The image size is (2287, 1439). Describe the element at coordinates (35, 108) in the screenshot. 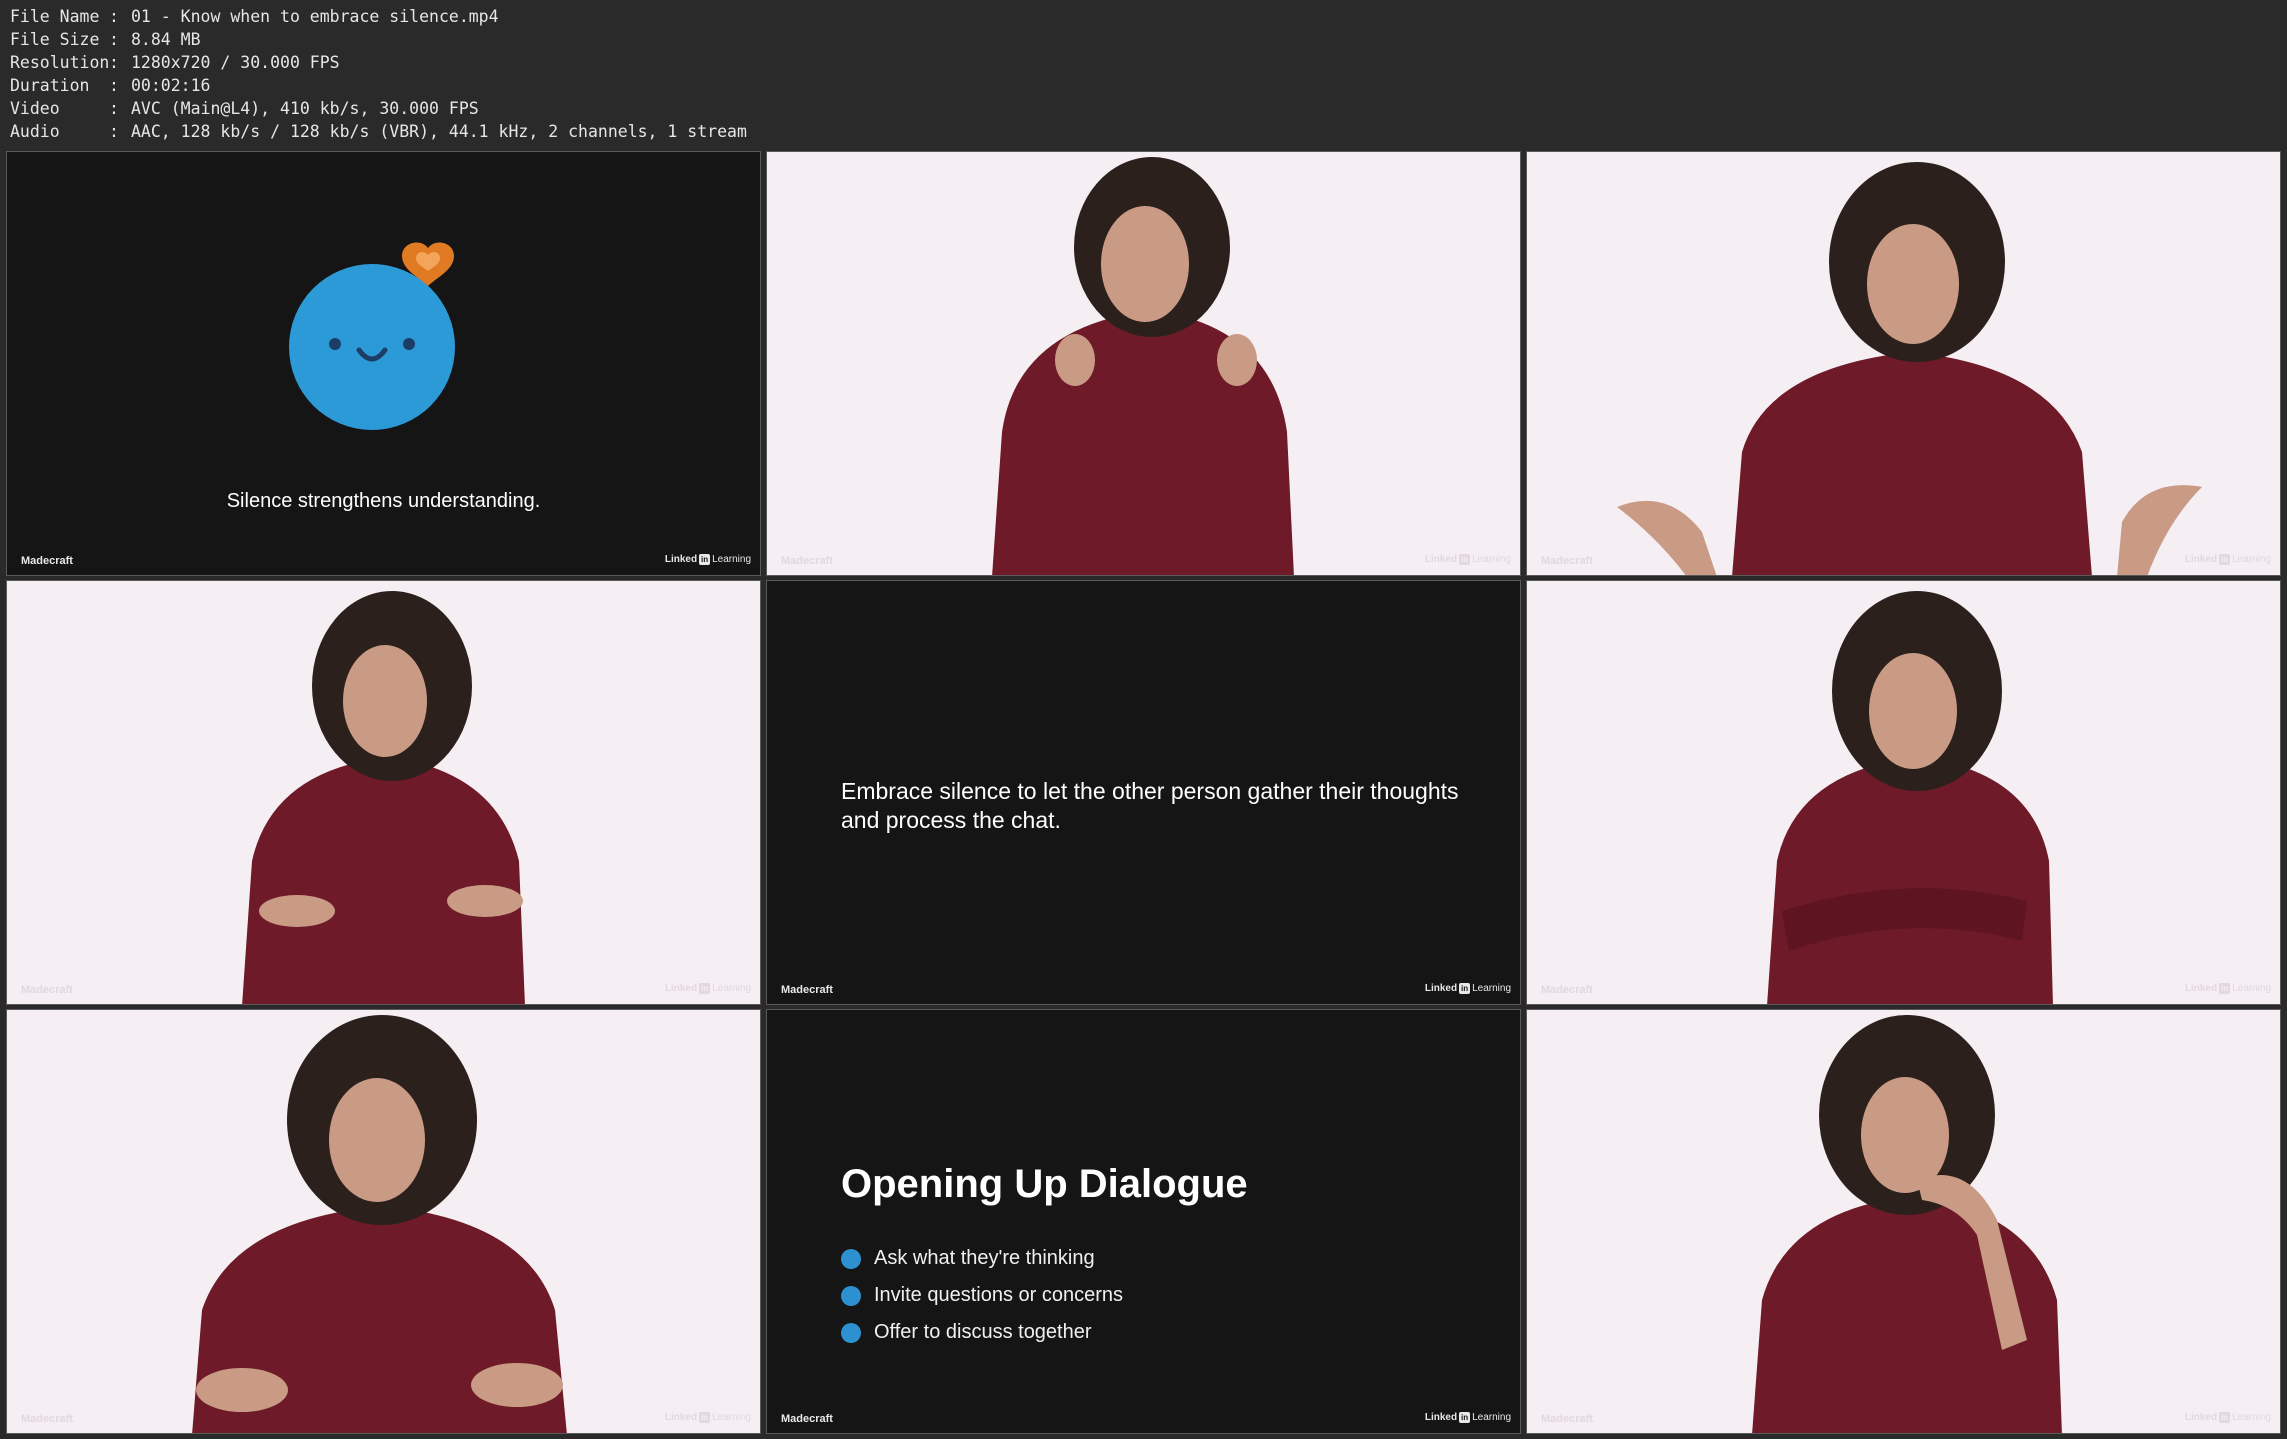

I see `file-info-key: Video` at that location.